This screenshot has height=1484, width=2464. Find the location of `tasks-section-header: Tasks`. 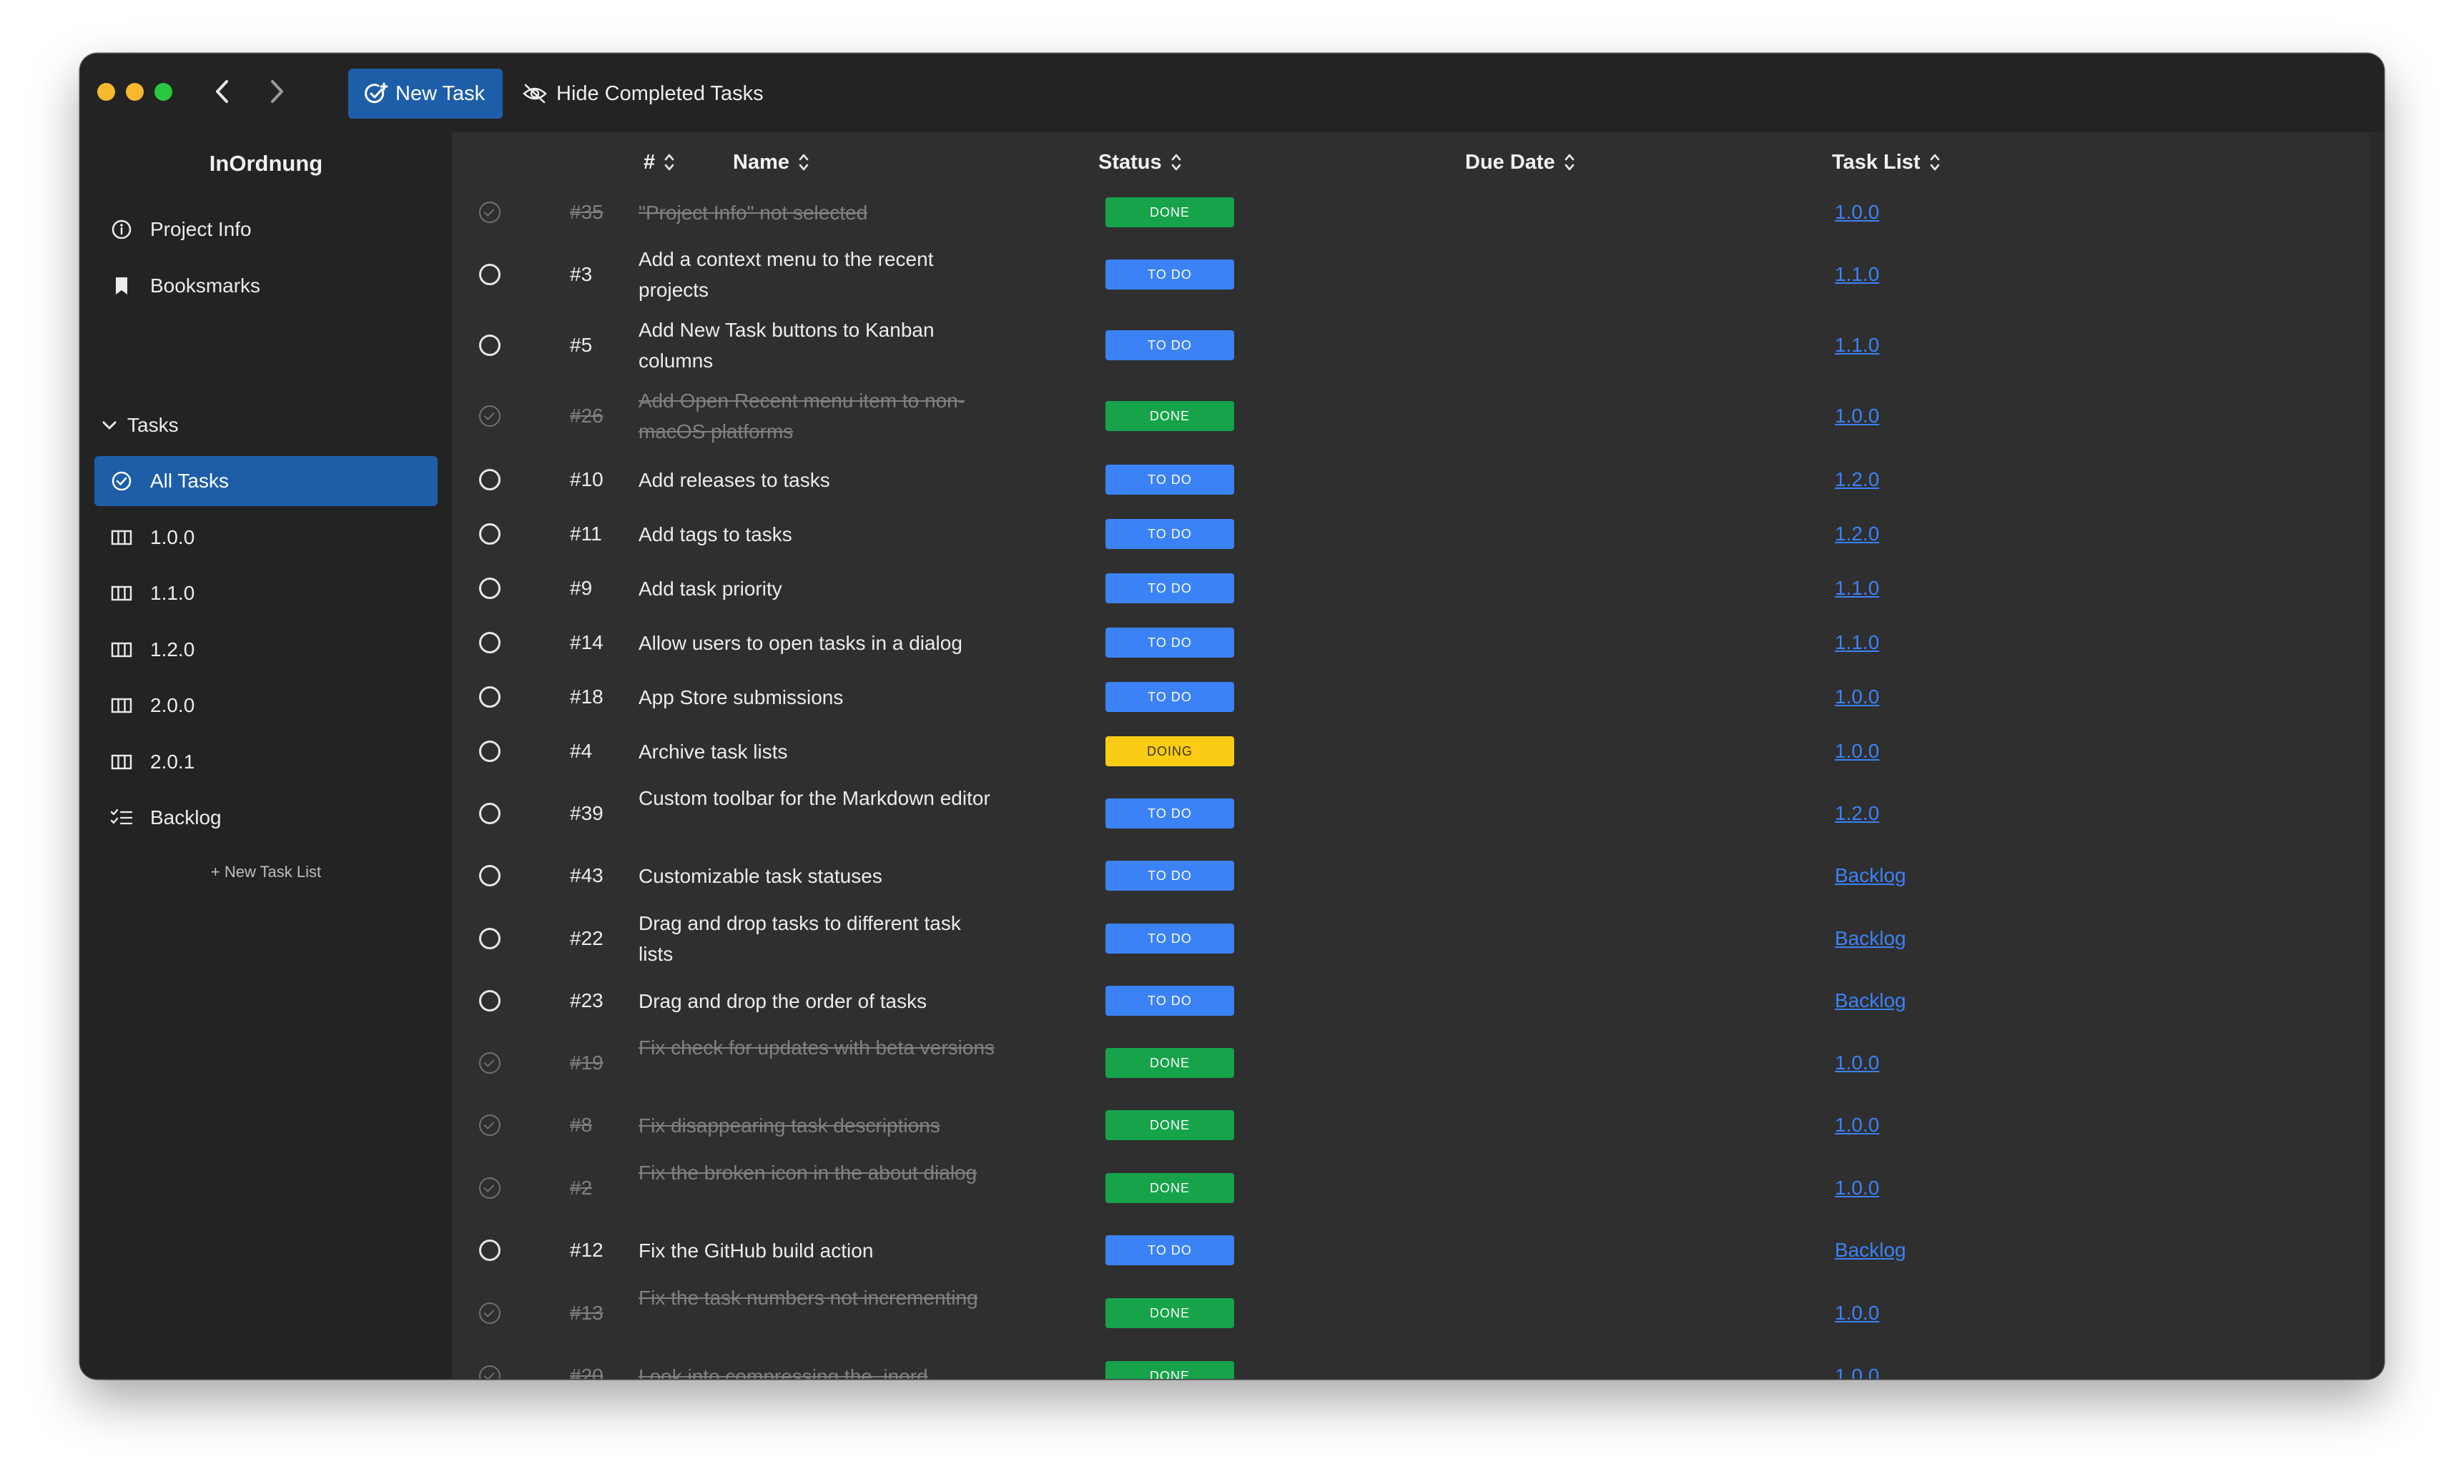

tasks-section-header: Tasks is located at coordinates (141, 425).